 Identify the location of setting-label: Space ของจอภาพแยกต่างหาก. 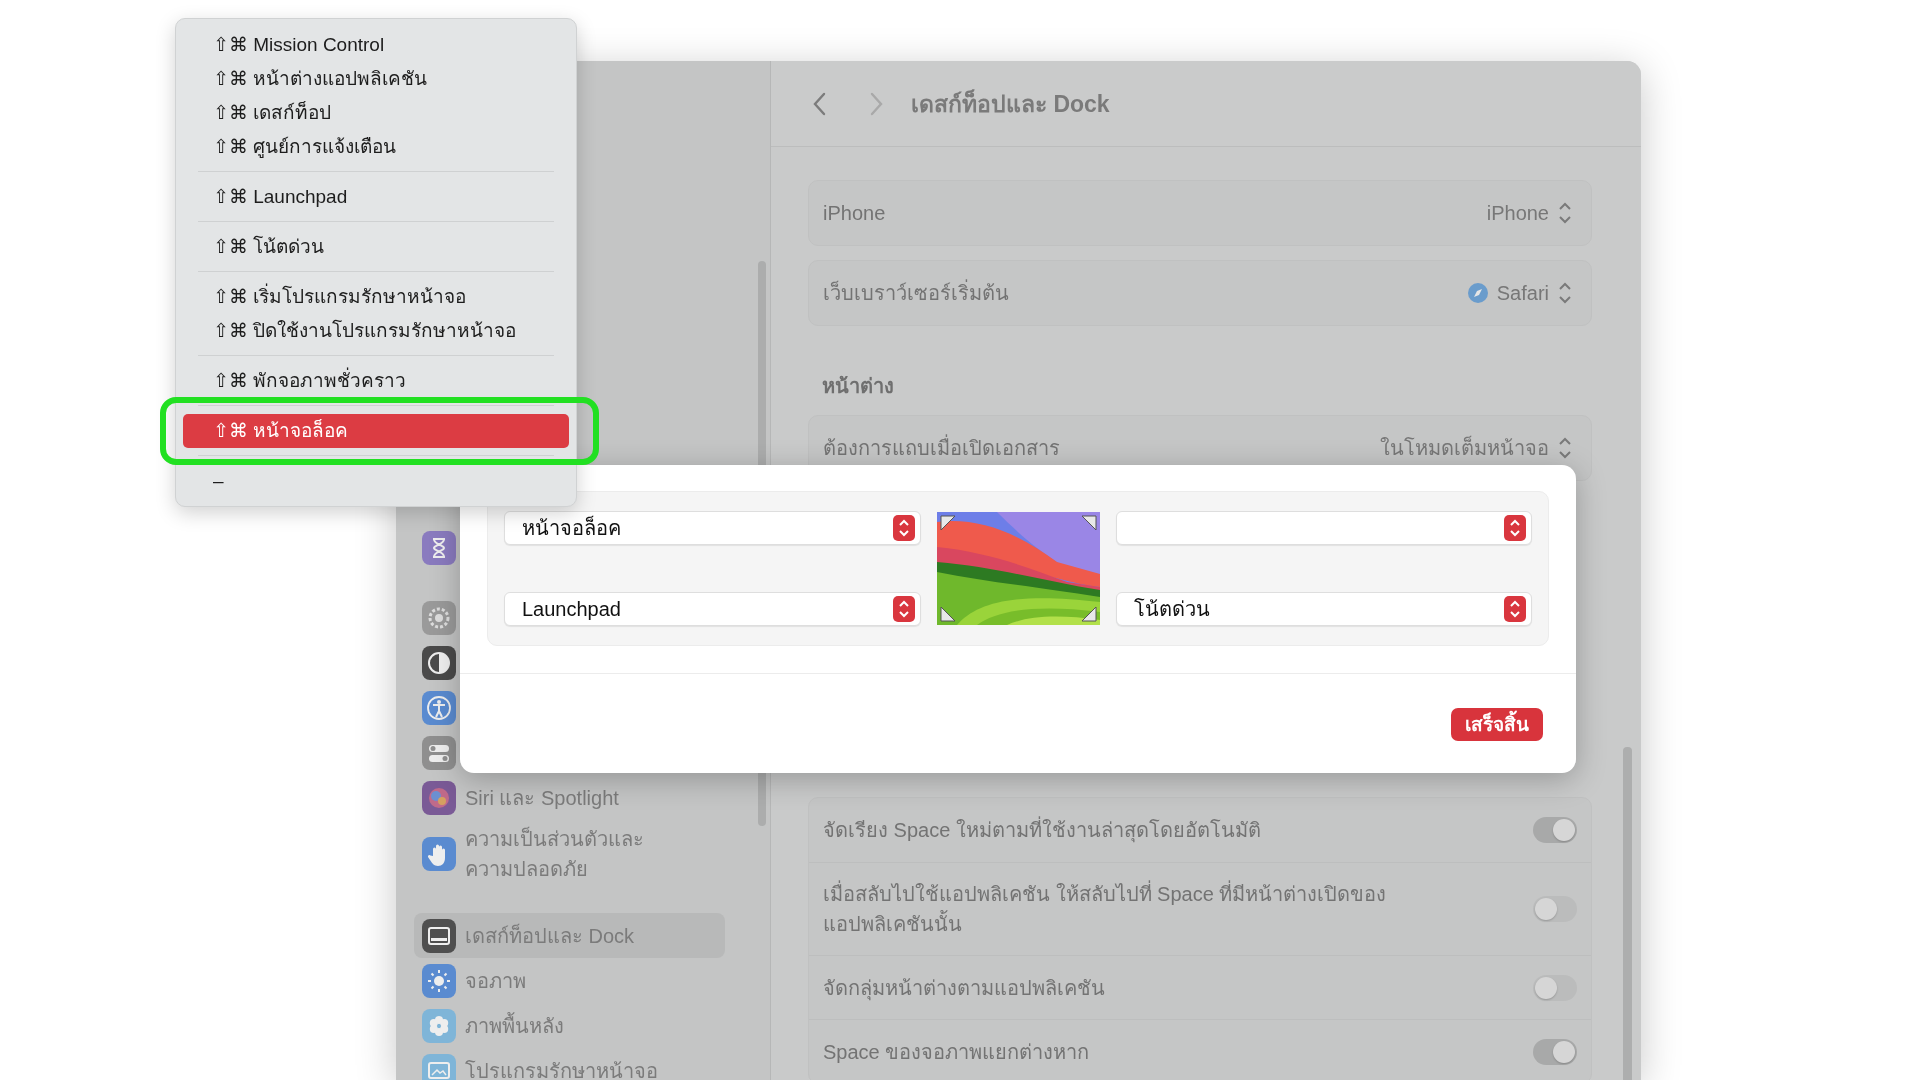
(956, 1052).